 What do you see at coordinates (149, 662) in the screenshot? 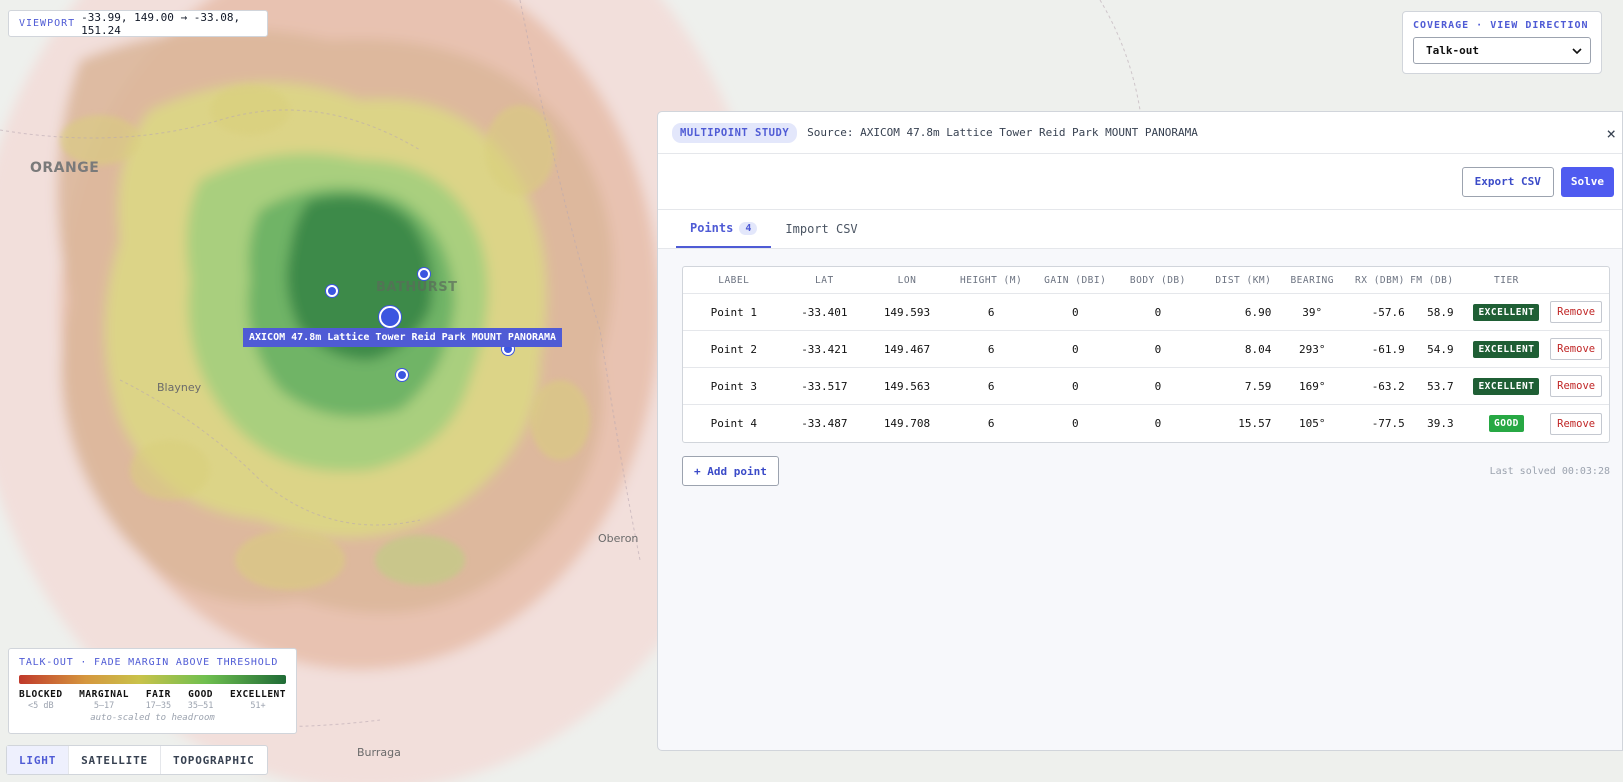
I see `legend-title: TALK-OUT · FADE MARGIN ABOVE THRESHOLD` at bounding box center [149, 662].